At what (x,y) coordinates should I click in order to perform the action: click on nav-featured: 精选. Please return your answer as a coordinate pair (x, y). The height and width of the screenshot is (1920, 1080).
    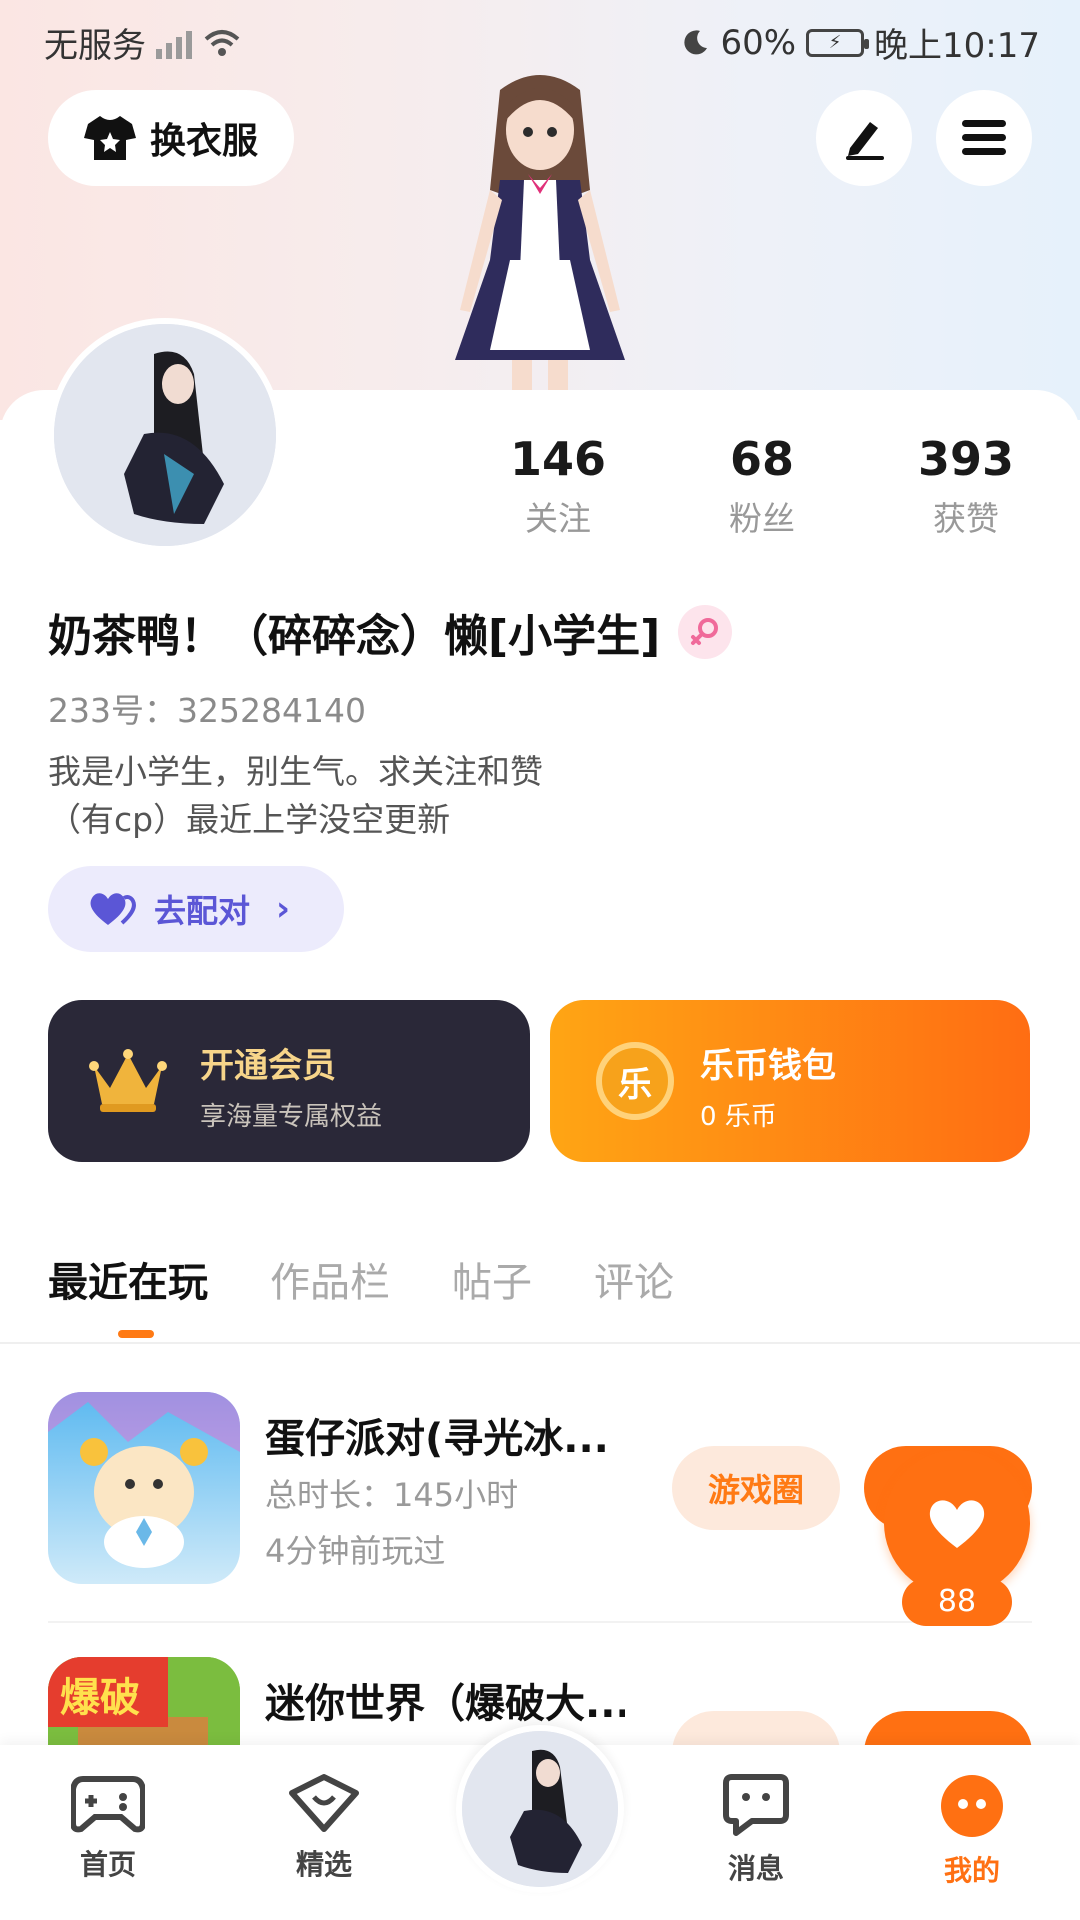
    Looking at the image, I should click on (324, 1828).